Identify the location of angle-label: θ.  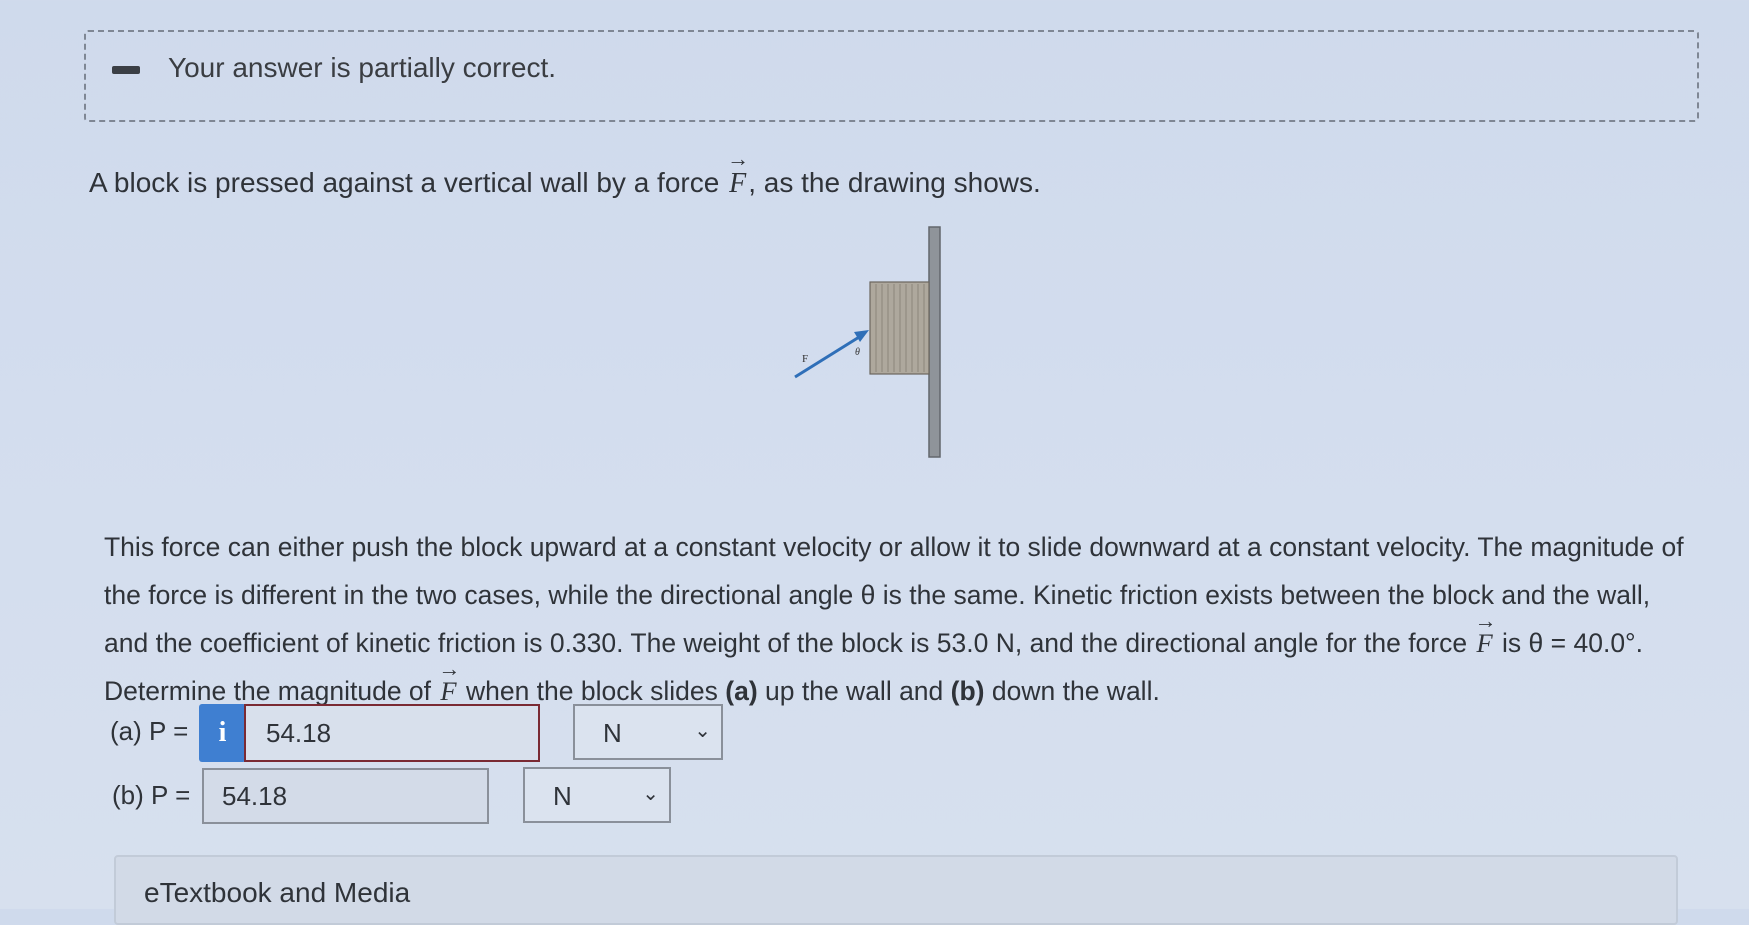
(857, 352).